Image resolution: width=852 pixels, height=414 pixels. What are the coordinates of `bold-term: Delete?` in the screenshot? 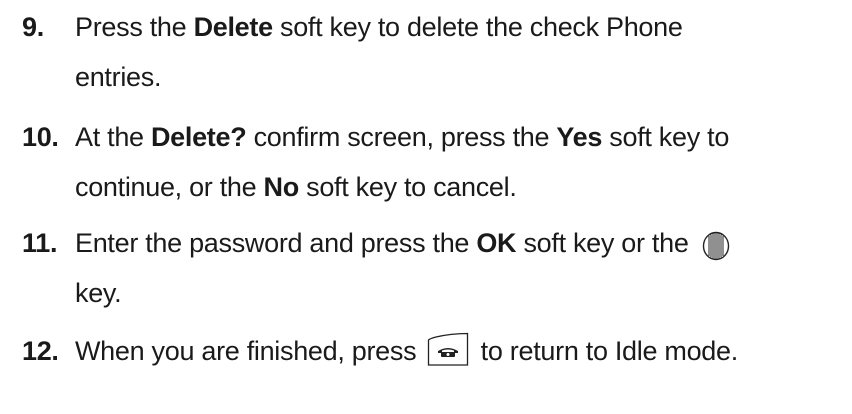 It's located at (198, 137).